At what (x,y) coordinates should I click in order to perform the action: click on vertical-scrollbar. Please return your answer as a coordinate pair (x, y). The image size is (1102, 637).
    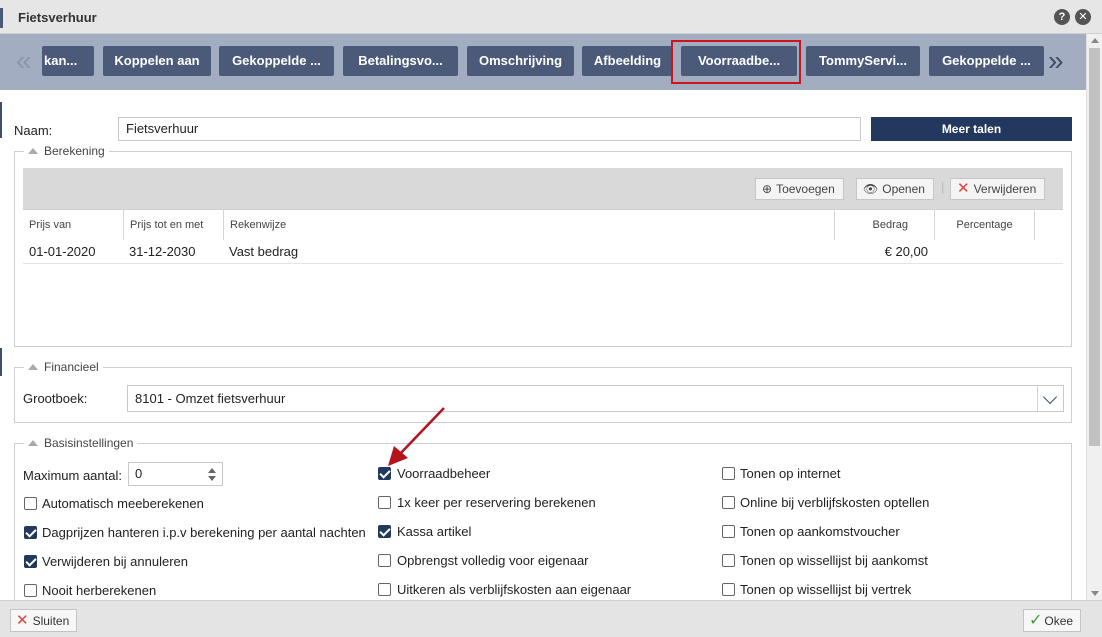
    Looking at the image, I should click on (1094, 317).